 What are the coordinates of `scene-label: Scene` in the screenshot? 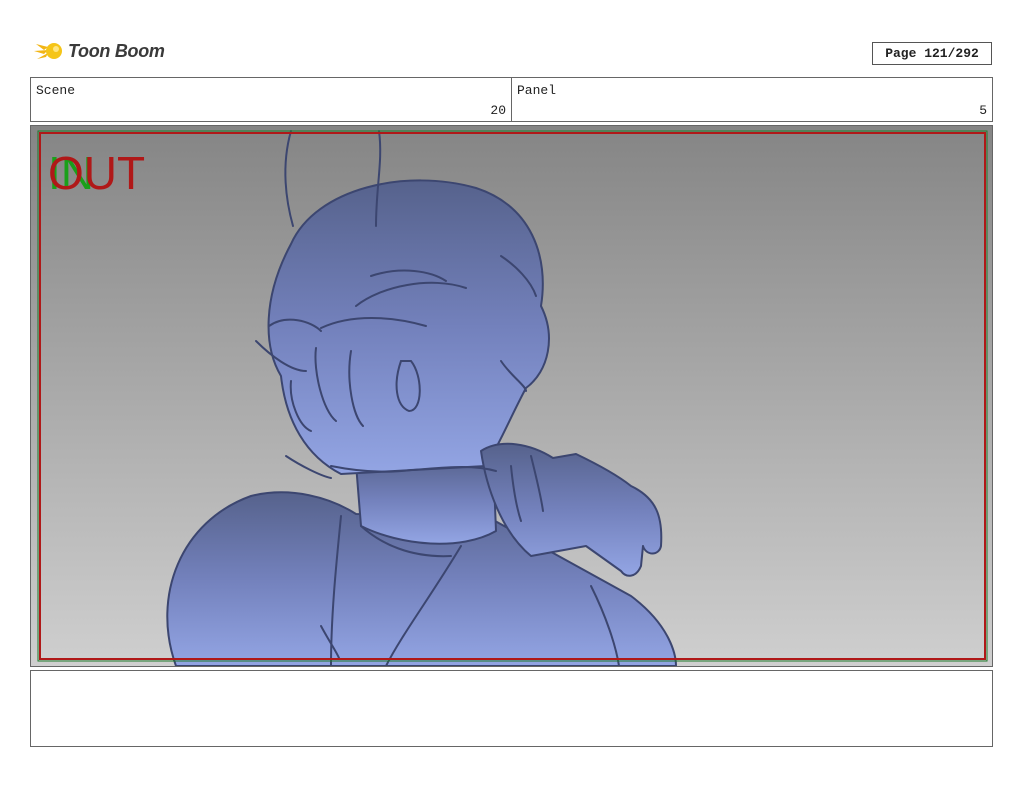 It's located at (56, 90).